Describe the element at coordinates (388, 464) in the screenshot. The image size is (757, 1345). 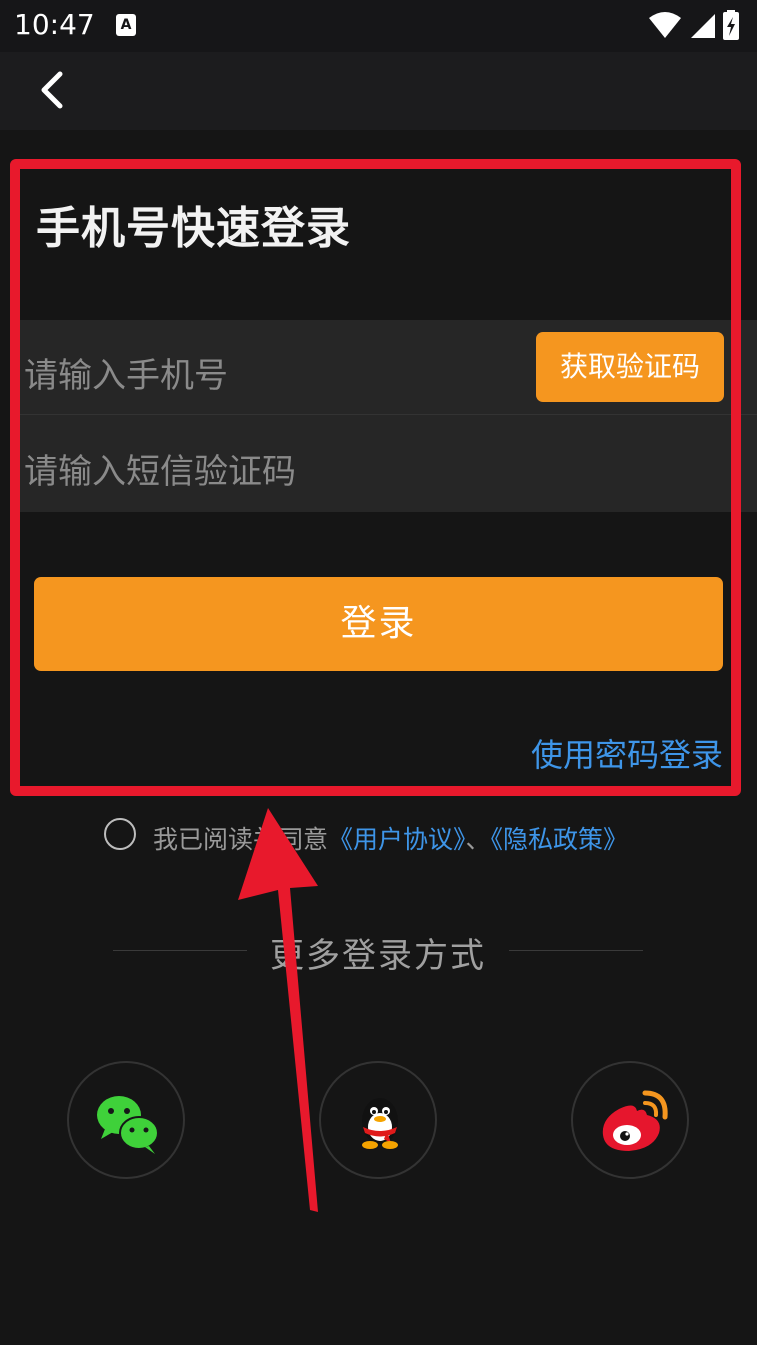
I see `sms-code-input: 请输入短信验证码` at that location.